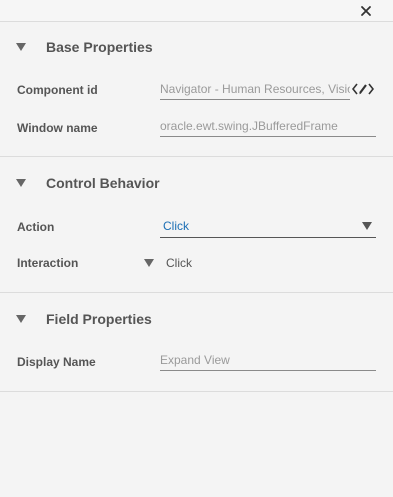 The width and height of the screenshot is (393, 497). I want to click on action-select: Click, so click(268, 227).